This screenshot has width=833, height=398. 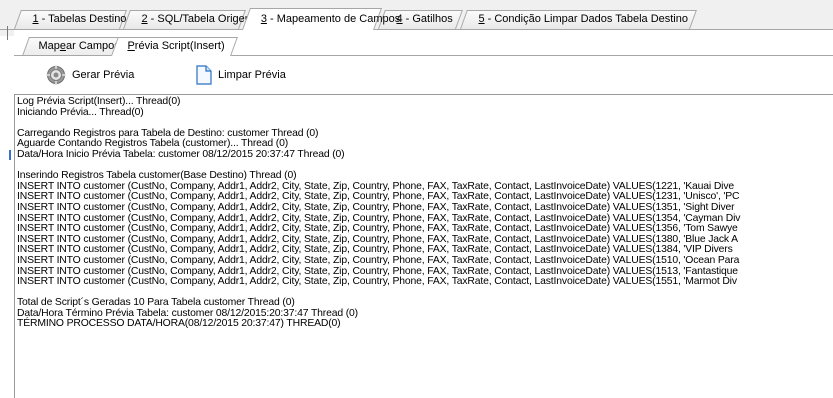 I want to click on subtab-label-post: révia Script(Insert), so click(x=179, y=46).